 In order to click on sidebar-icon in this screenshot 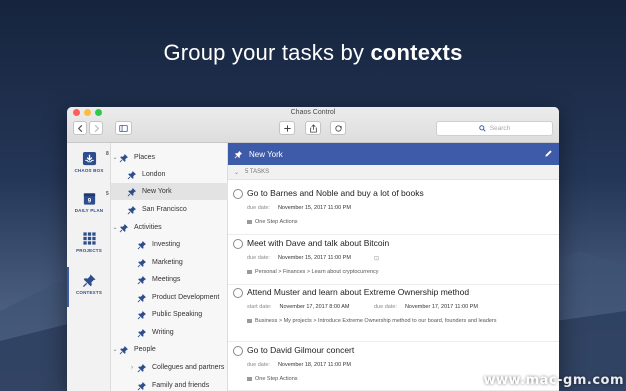, I will do `click(123, 128)`.